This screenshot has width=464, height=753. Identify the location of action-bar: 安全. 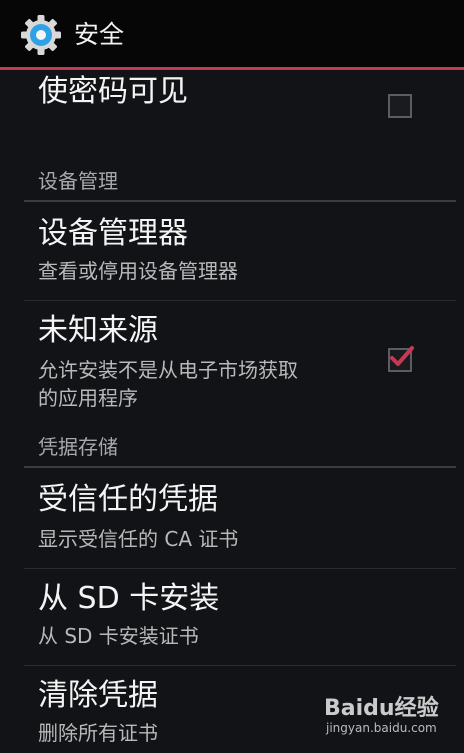
(232, 35).